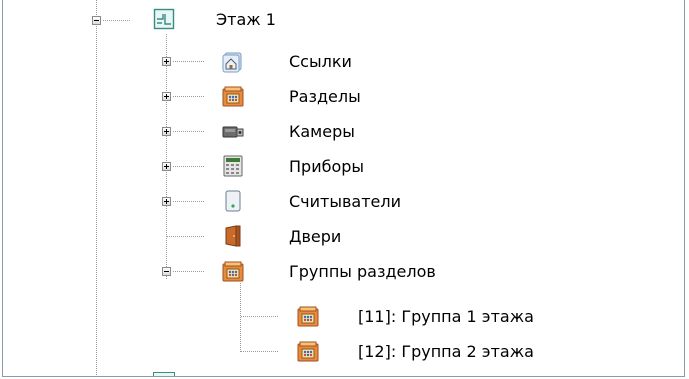 The height and width of the screenshot is (379, 689). I want to click on camera-icon, so click(233, 132).